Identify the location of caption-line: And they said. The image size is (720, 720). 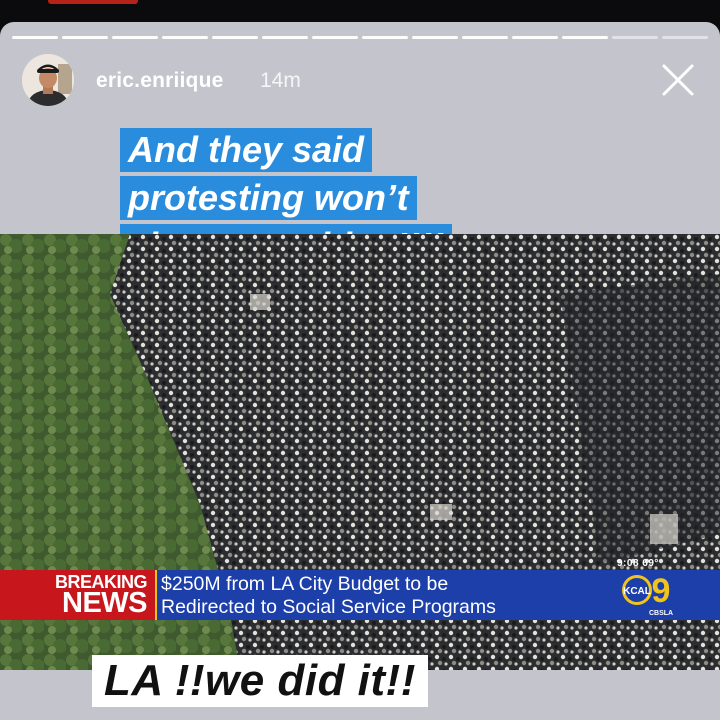
(246, 150).